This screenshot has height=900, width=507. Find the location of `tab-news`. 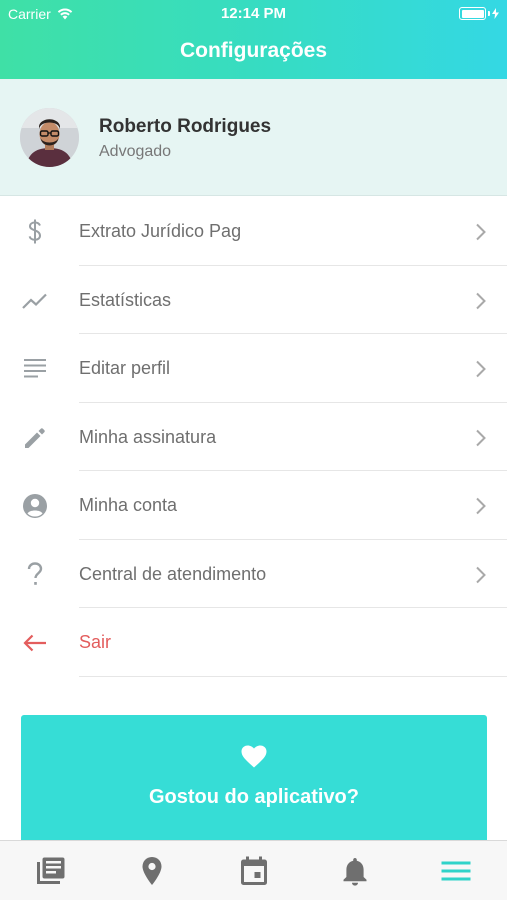

tab-news is located at coordinates (50, 870).